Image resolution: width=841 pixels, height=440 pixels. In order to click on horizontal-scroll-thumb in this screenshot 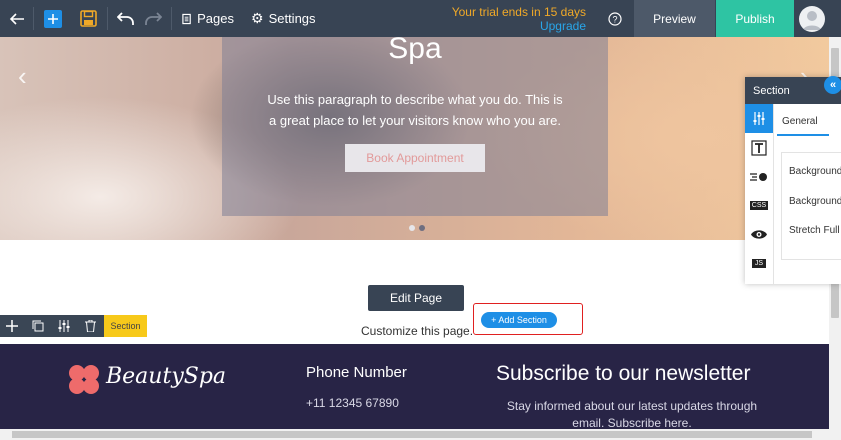, I will do `click(412, 434)`.